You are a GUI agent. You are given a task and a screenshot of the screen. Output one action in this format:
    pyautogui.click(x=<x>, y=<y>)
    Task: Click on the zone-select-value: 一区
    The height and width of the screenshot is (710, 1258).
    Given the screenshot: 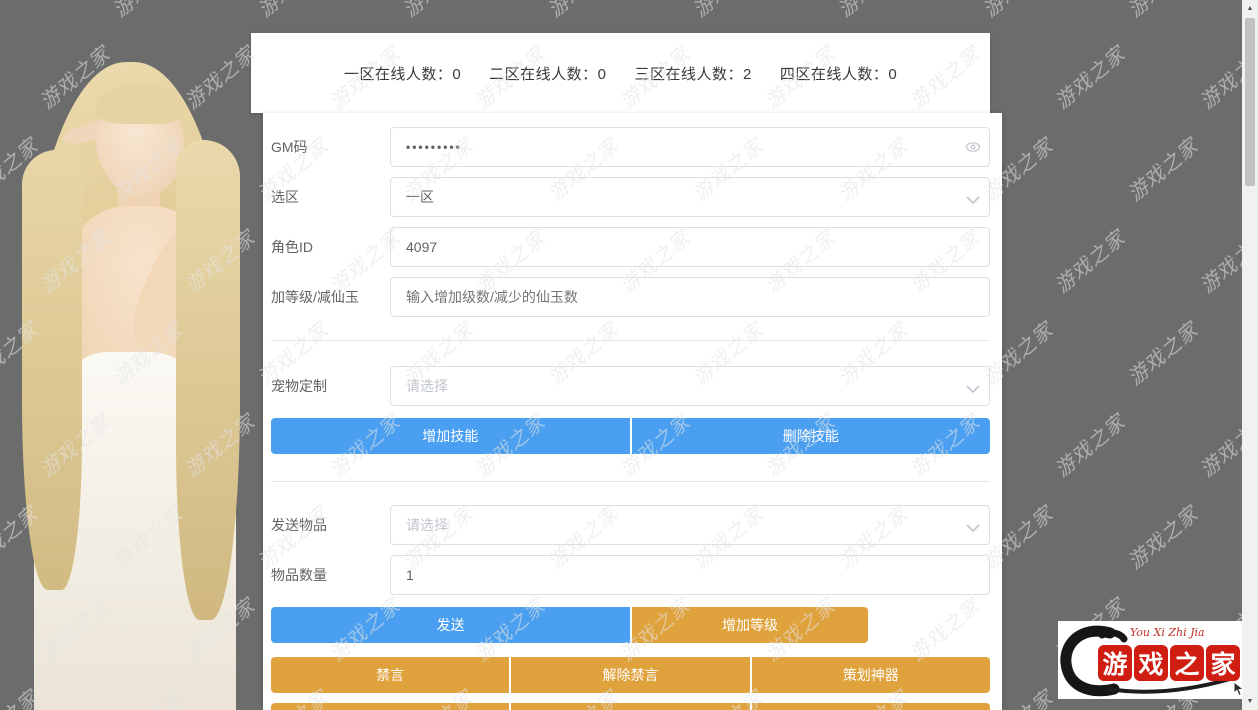 What is the action you would take?
    pyautogui.click(x=420, y=197)
    